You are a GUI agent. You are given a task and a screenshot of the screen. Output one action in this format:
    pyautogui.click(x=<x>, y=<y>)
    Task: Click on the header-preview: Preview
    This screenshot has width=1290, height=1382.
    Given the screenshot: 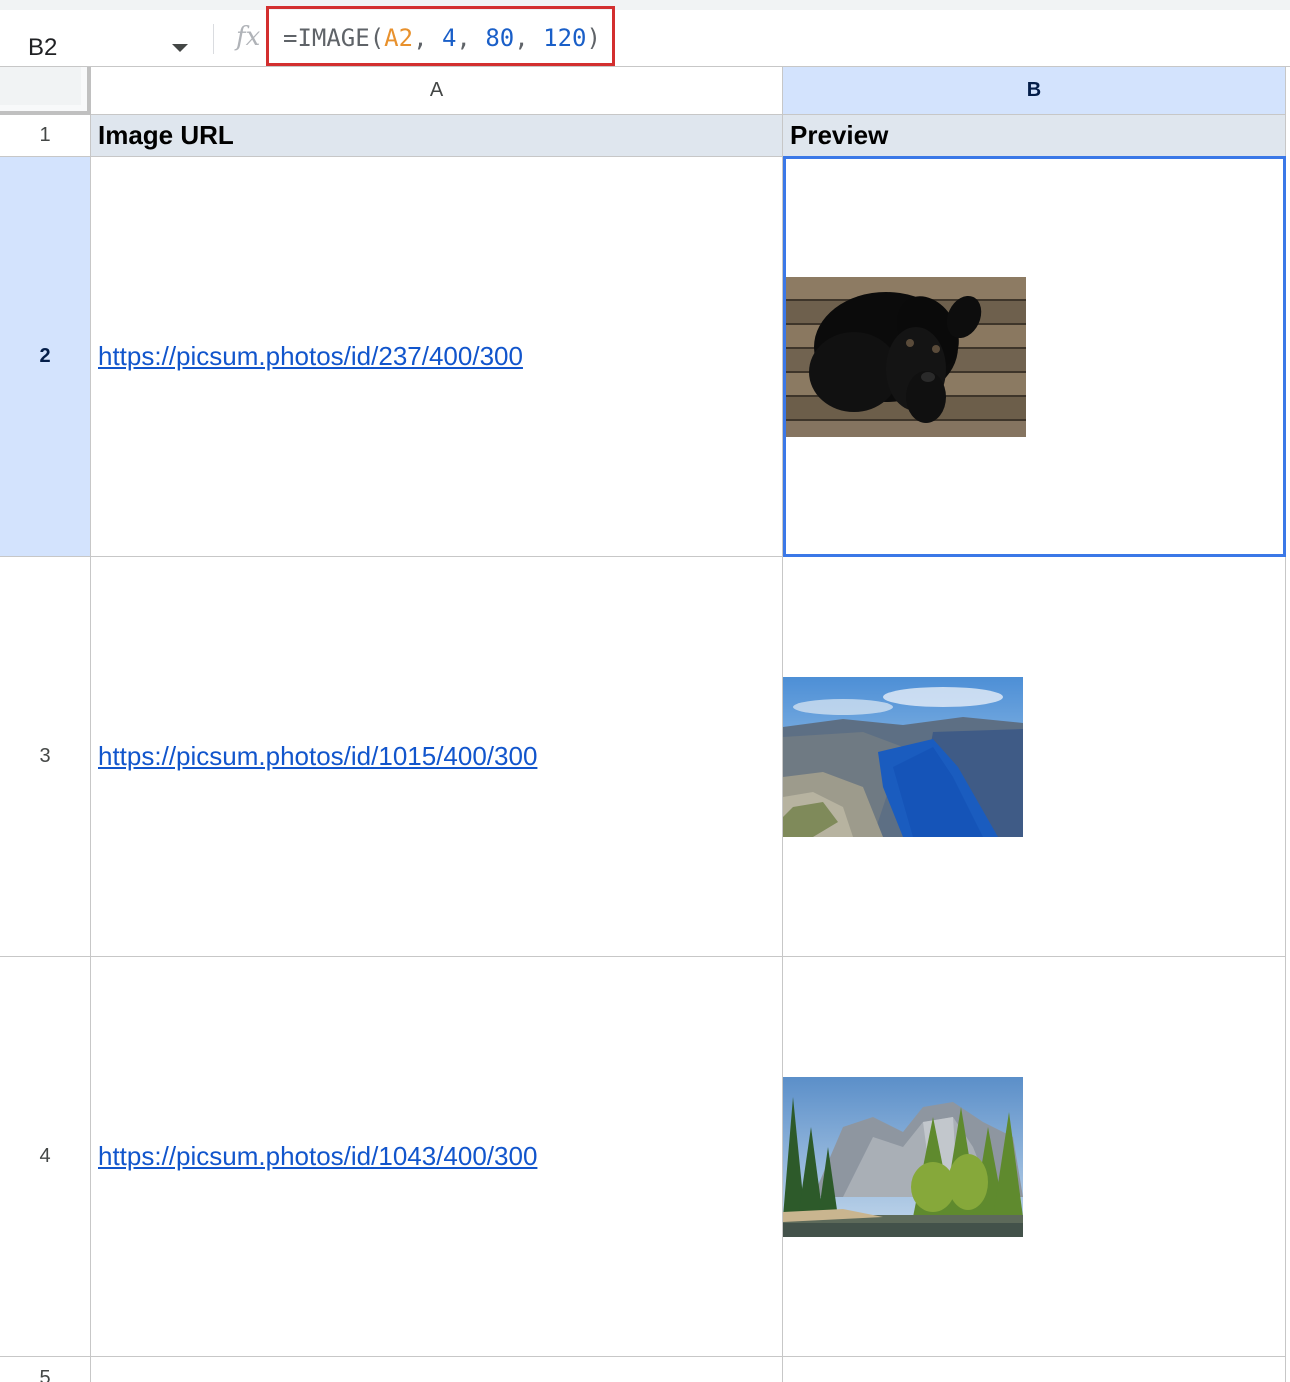 What is the action you would take?
    pyautogui.click(x=839, y=135)
    